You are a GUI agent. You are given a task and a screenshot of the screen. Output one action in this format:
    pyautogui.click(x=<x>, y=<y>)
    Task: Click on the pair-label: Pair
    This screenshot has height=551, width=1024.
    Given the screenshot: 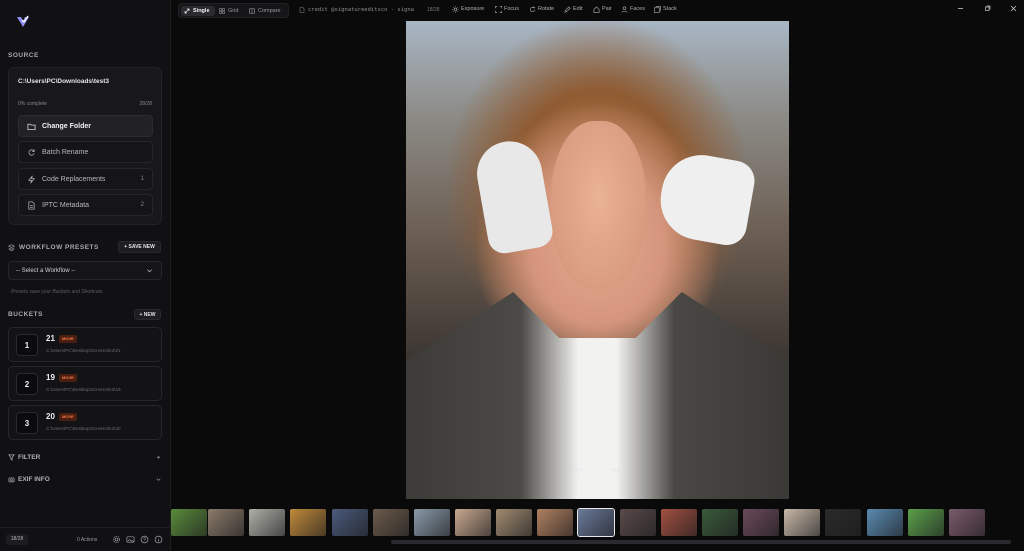 What is the action you would take?
    pyautogui.click(x=607, y=9)
    